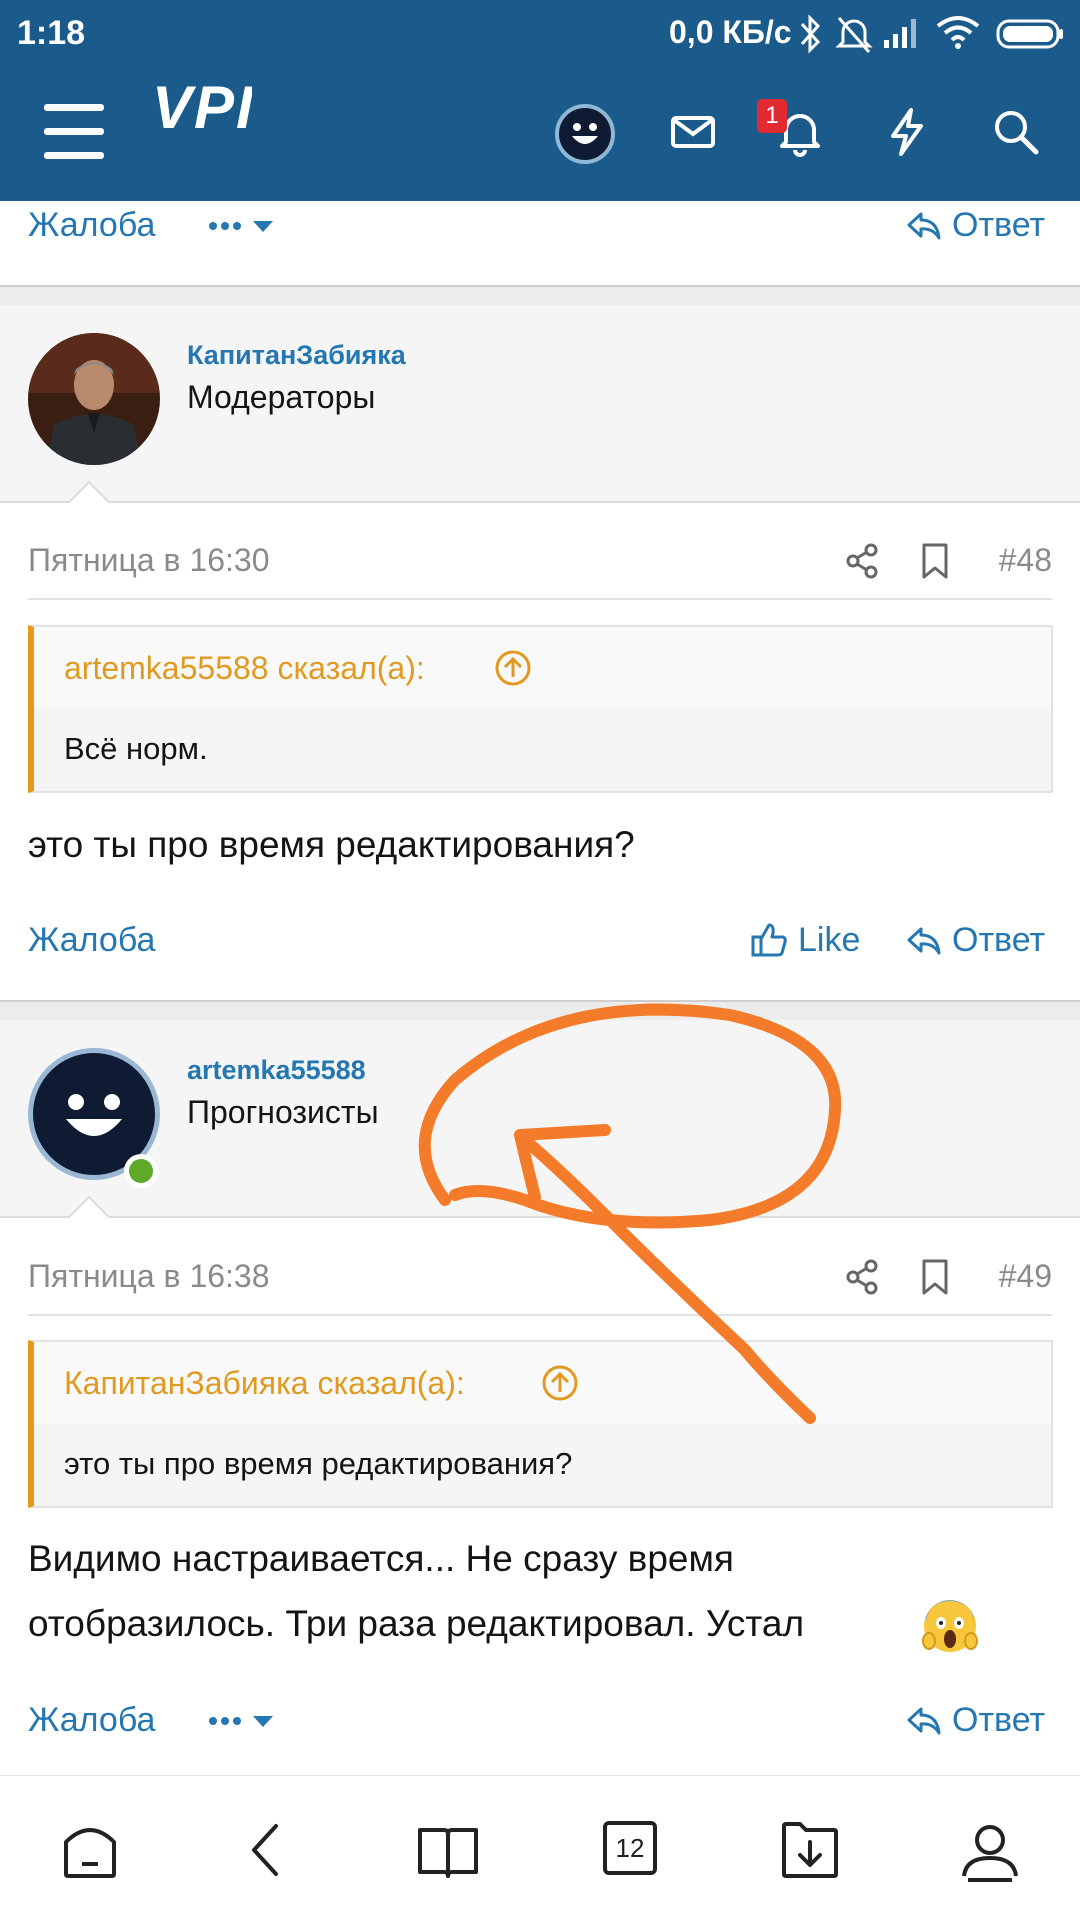 This screenshot has height=1920, width=1080. I want to click on quote-block: artemka55588 сказал(а): Всё норм., so click(540, 709).